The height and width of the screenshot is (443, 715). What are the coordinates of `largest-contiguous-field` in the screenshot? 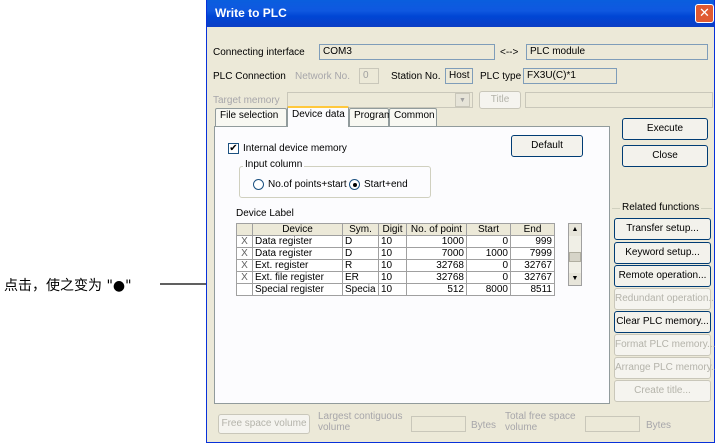 It's located at (438, 424).